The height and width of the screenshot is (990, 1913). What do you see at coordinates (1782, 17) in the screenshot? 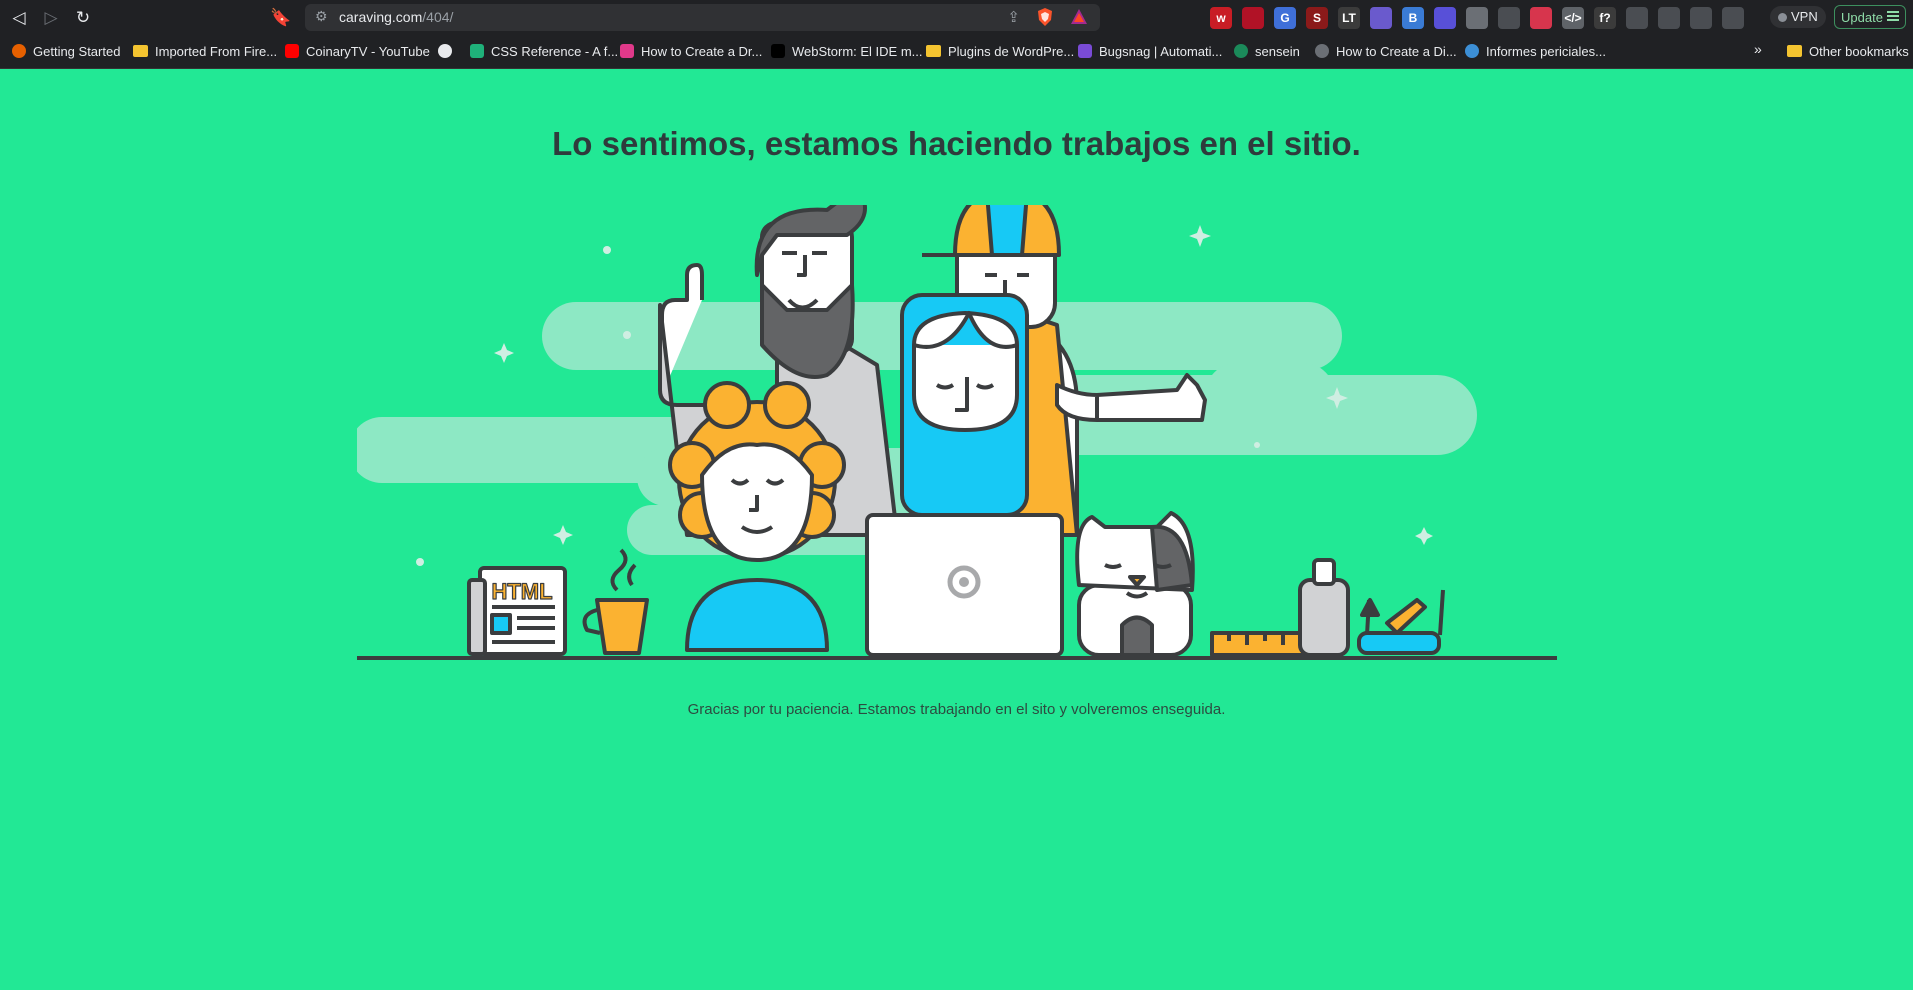
I see `vpn-status-icon` at bounding box center [1782, 17].